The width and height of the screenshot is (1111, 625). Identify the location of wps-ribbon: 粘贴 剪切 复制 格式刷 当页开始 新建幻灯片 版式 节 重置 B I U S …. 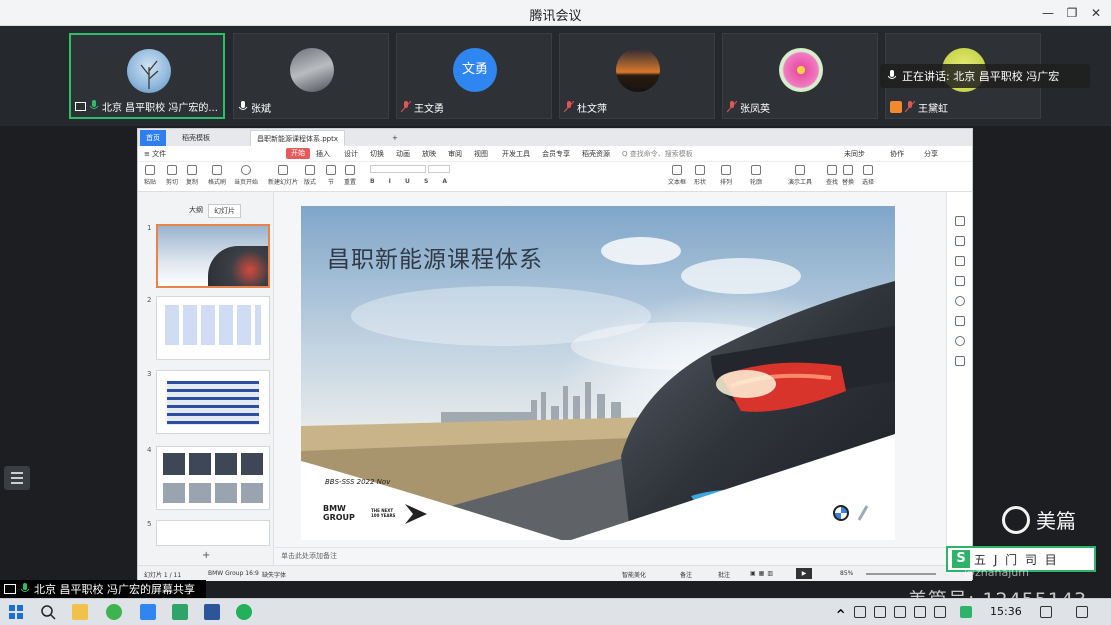
(555, 177).